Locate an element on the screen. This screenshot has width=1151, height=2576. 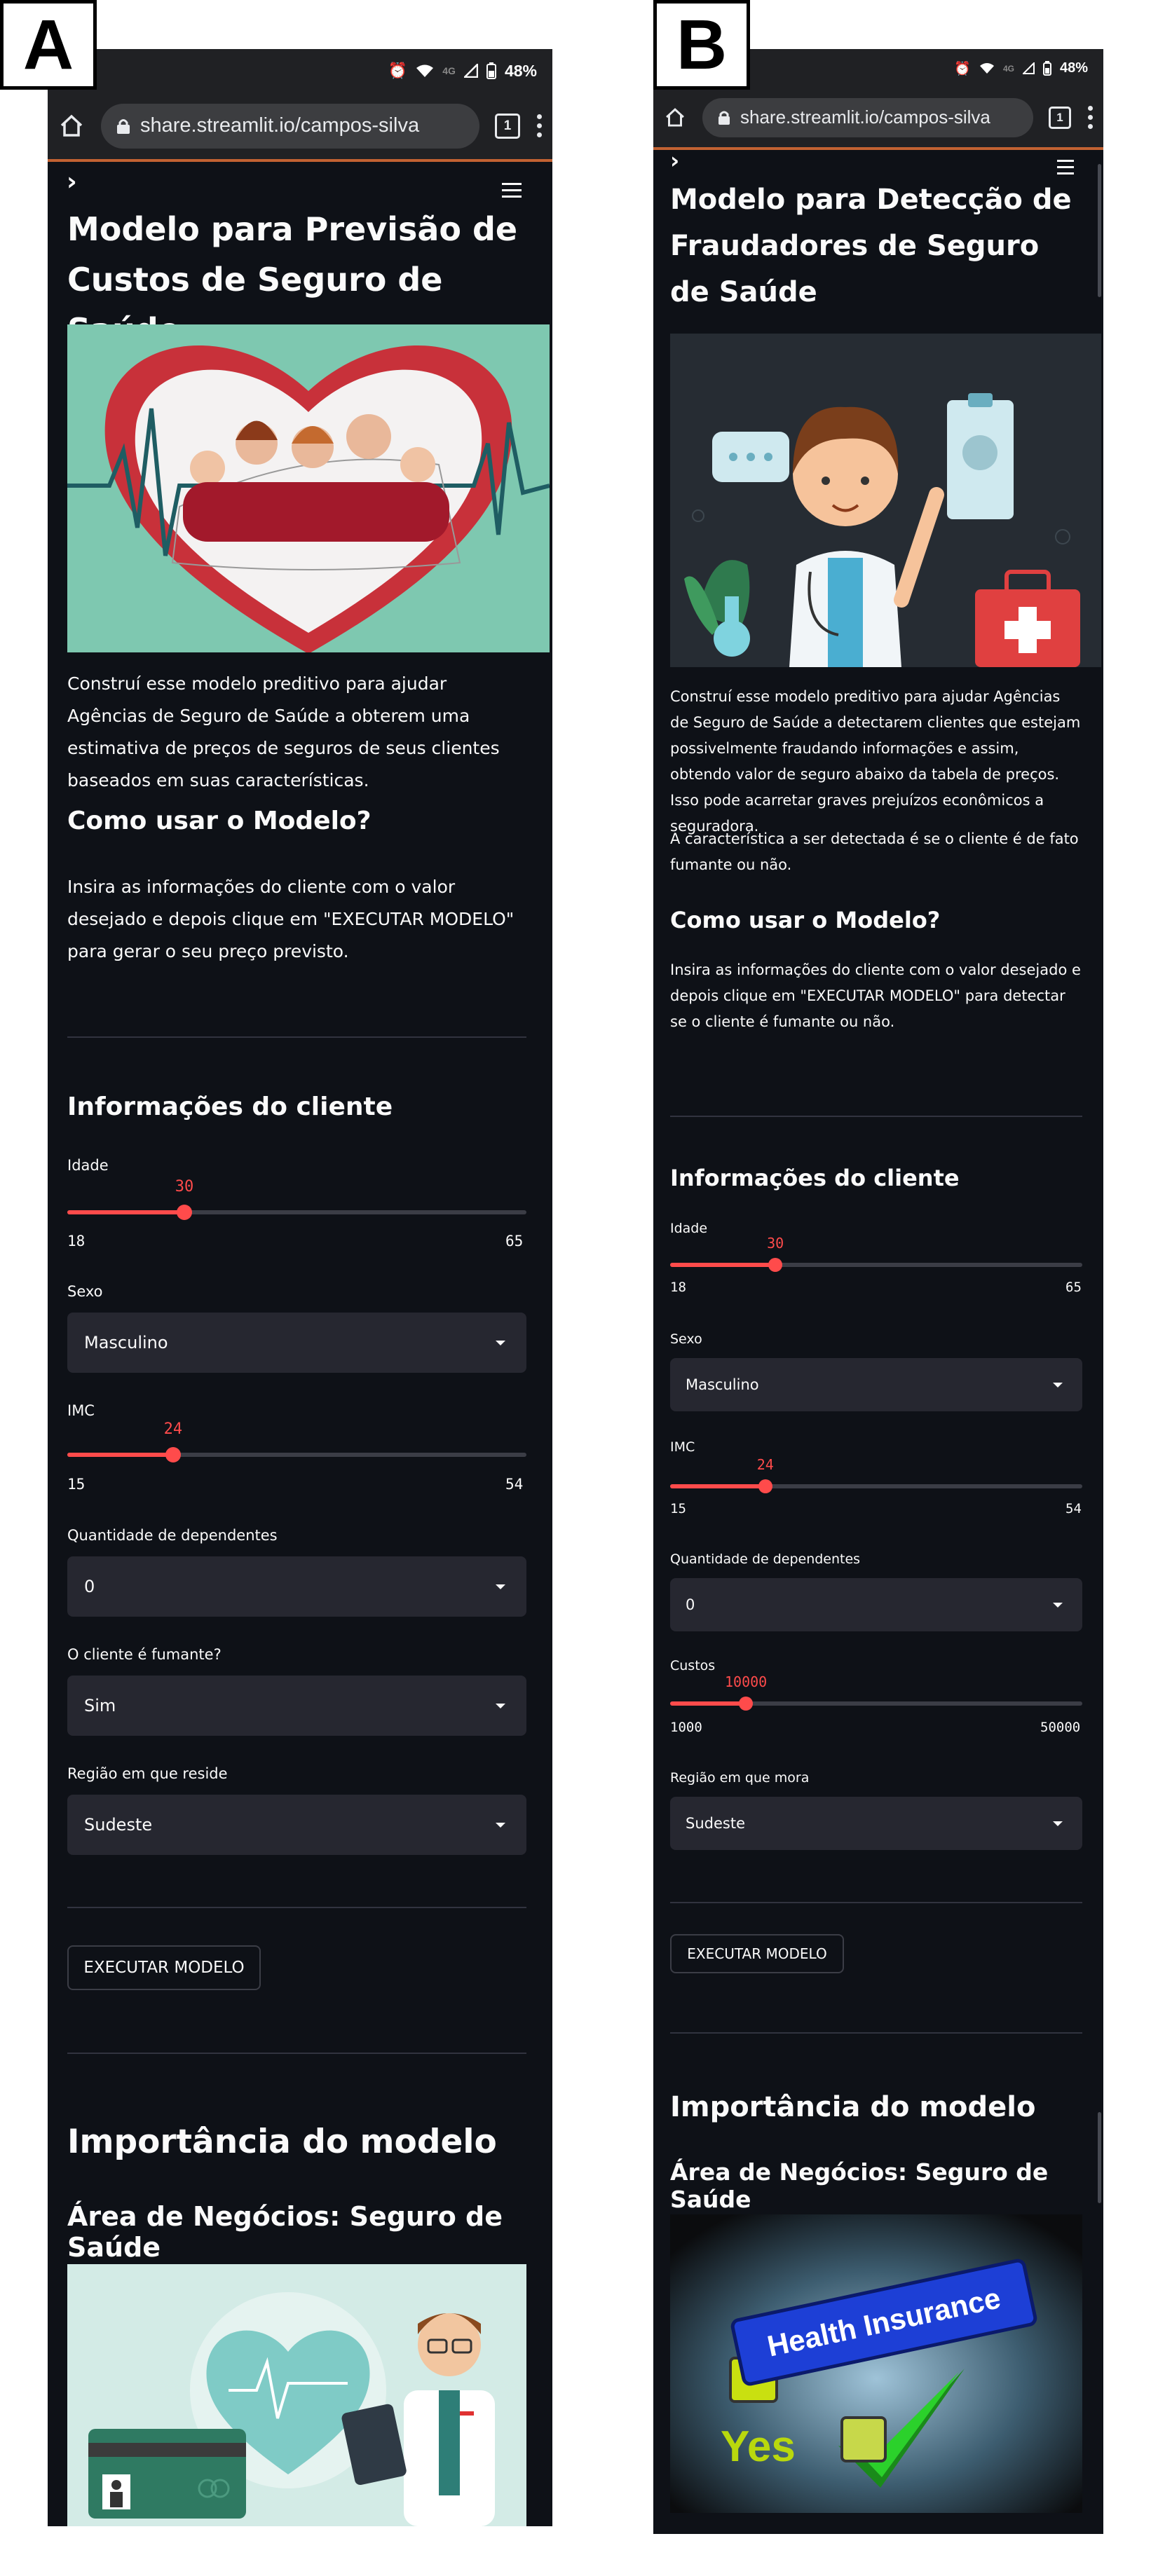
costs-slider: 10000 is located at coordinates (876, 1693).